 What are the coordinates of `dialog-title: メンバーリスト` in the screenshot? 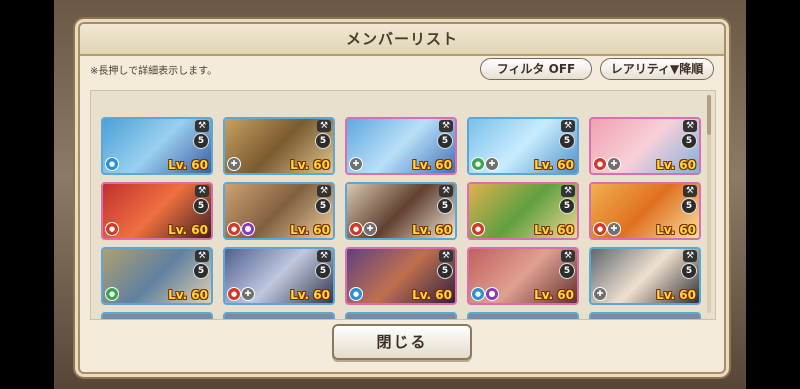 It's located at (402, 40).